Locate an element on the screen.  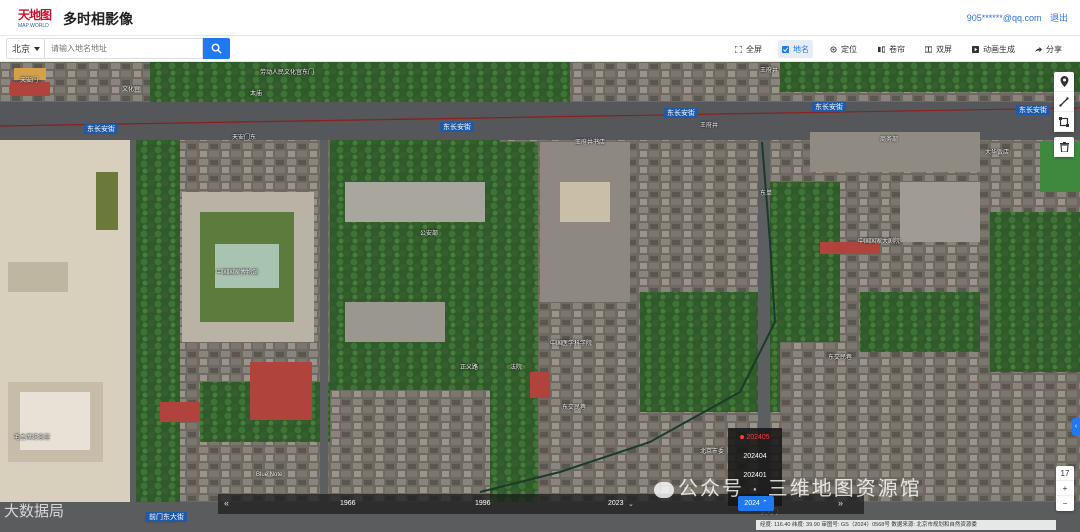
user-area: 905******@qq.com 退出 is located at coordinates (1017, 17).